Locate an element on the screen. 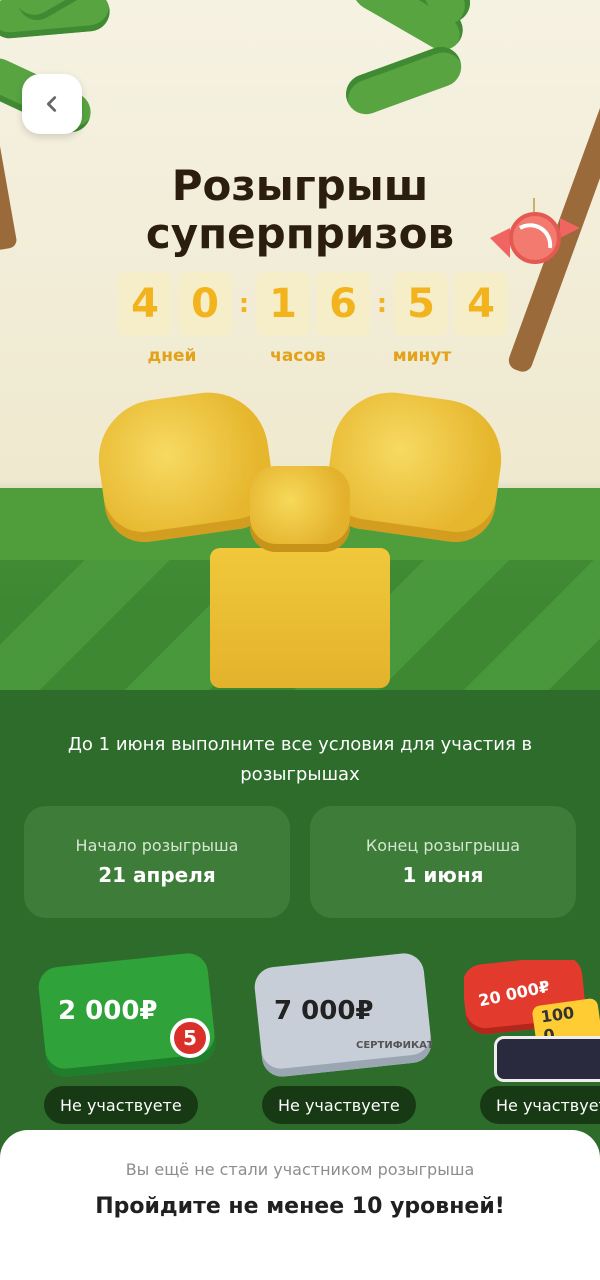  hours-label: часов is located at coordinates (298, 356).